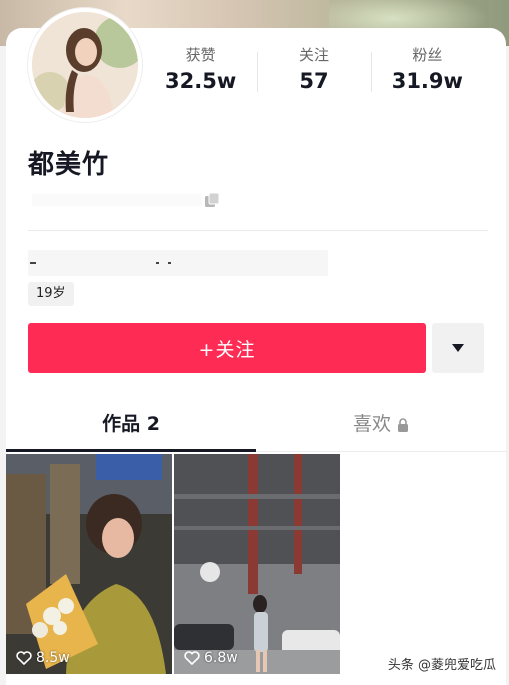 This screenshot has width=509, height=685. I want to click on profile-name: 都美竹, so click(69, 165).